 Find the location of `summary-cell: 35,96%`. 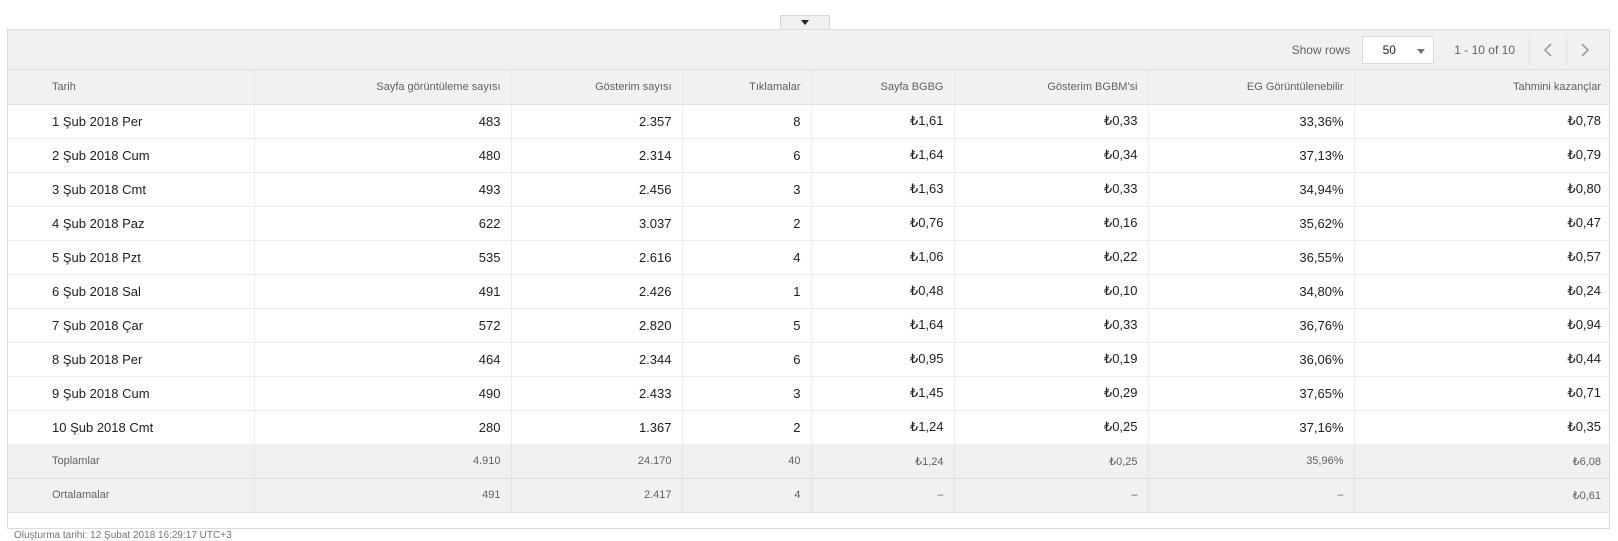

summary-cell: 35,96% is located at coordinates (1250, 461).